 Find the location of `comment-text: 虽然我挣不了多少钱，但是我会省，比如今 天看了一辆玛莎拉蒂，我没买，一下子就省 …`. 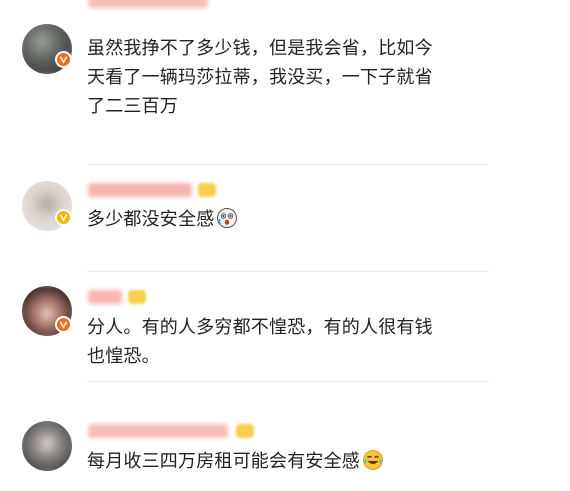

comment-text: 虽然我挣不了多少钱，但是我会省，比如今 天看了一辆玛莎拉蒂，我没买，一下子就省 … is located at coordinates (260, 77).